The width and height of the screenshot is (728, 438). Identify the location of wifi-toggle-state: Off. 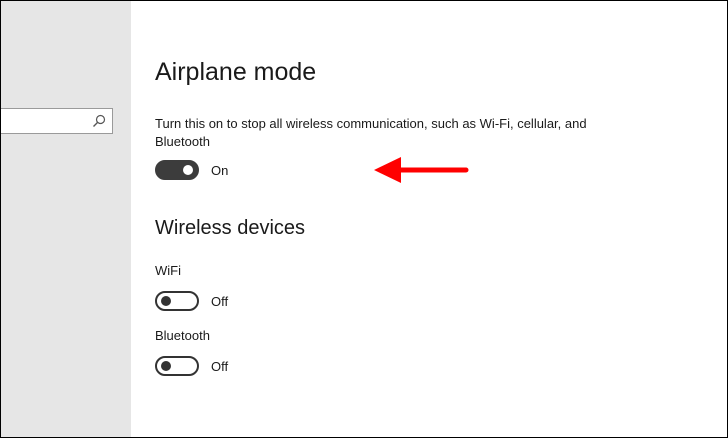
(220, 301).